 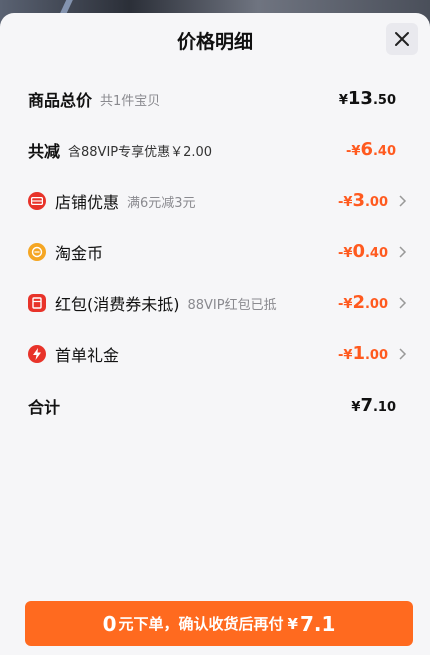 I want to click on lightning-icon, so click(x=37, y=354).